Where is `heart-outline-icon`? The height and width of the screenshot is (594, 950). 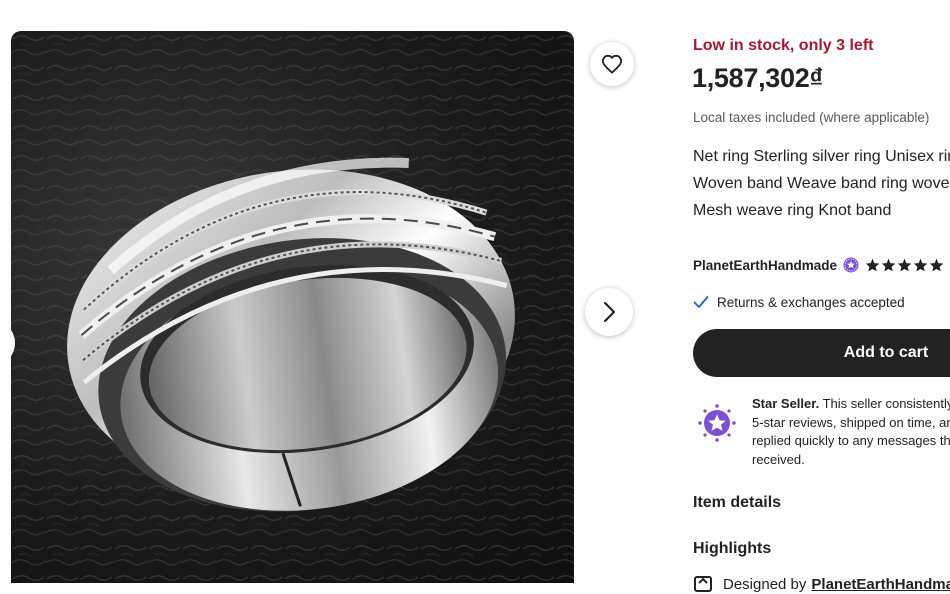
heart-outline-icon is located at coordinates (612, 64).